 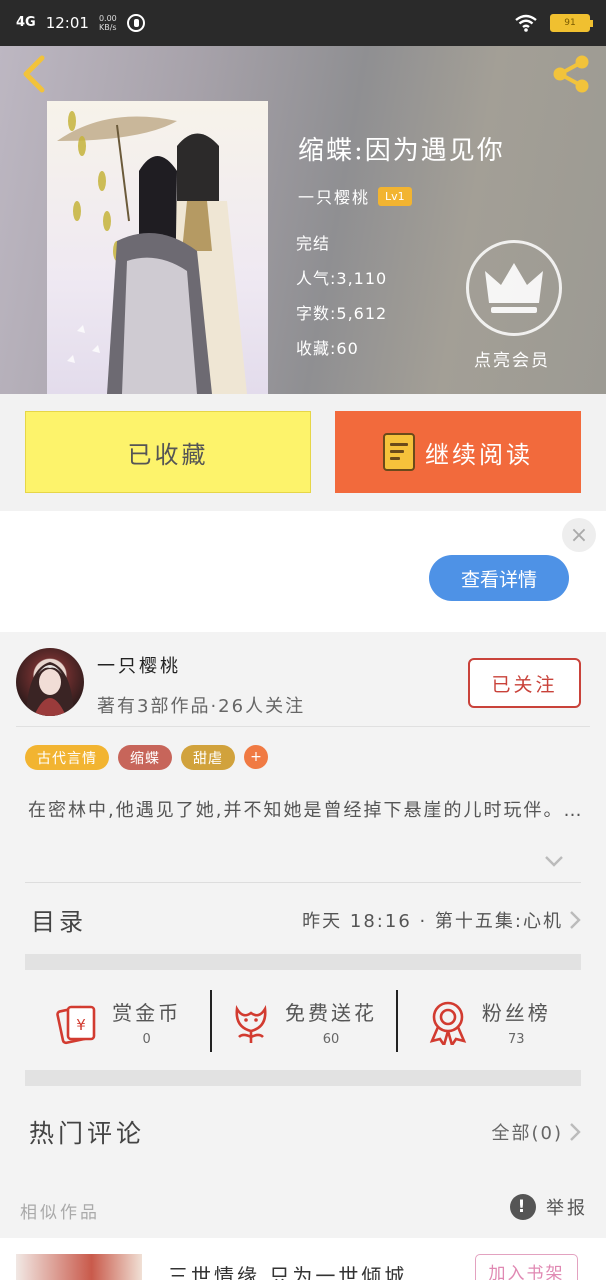 I want to click on table-of-contents-row: 目录 昨天 18:16 · 第十五集:心机, so click(x=303, y=919).